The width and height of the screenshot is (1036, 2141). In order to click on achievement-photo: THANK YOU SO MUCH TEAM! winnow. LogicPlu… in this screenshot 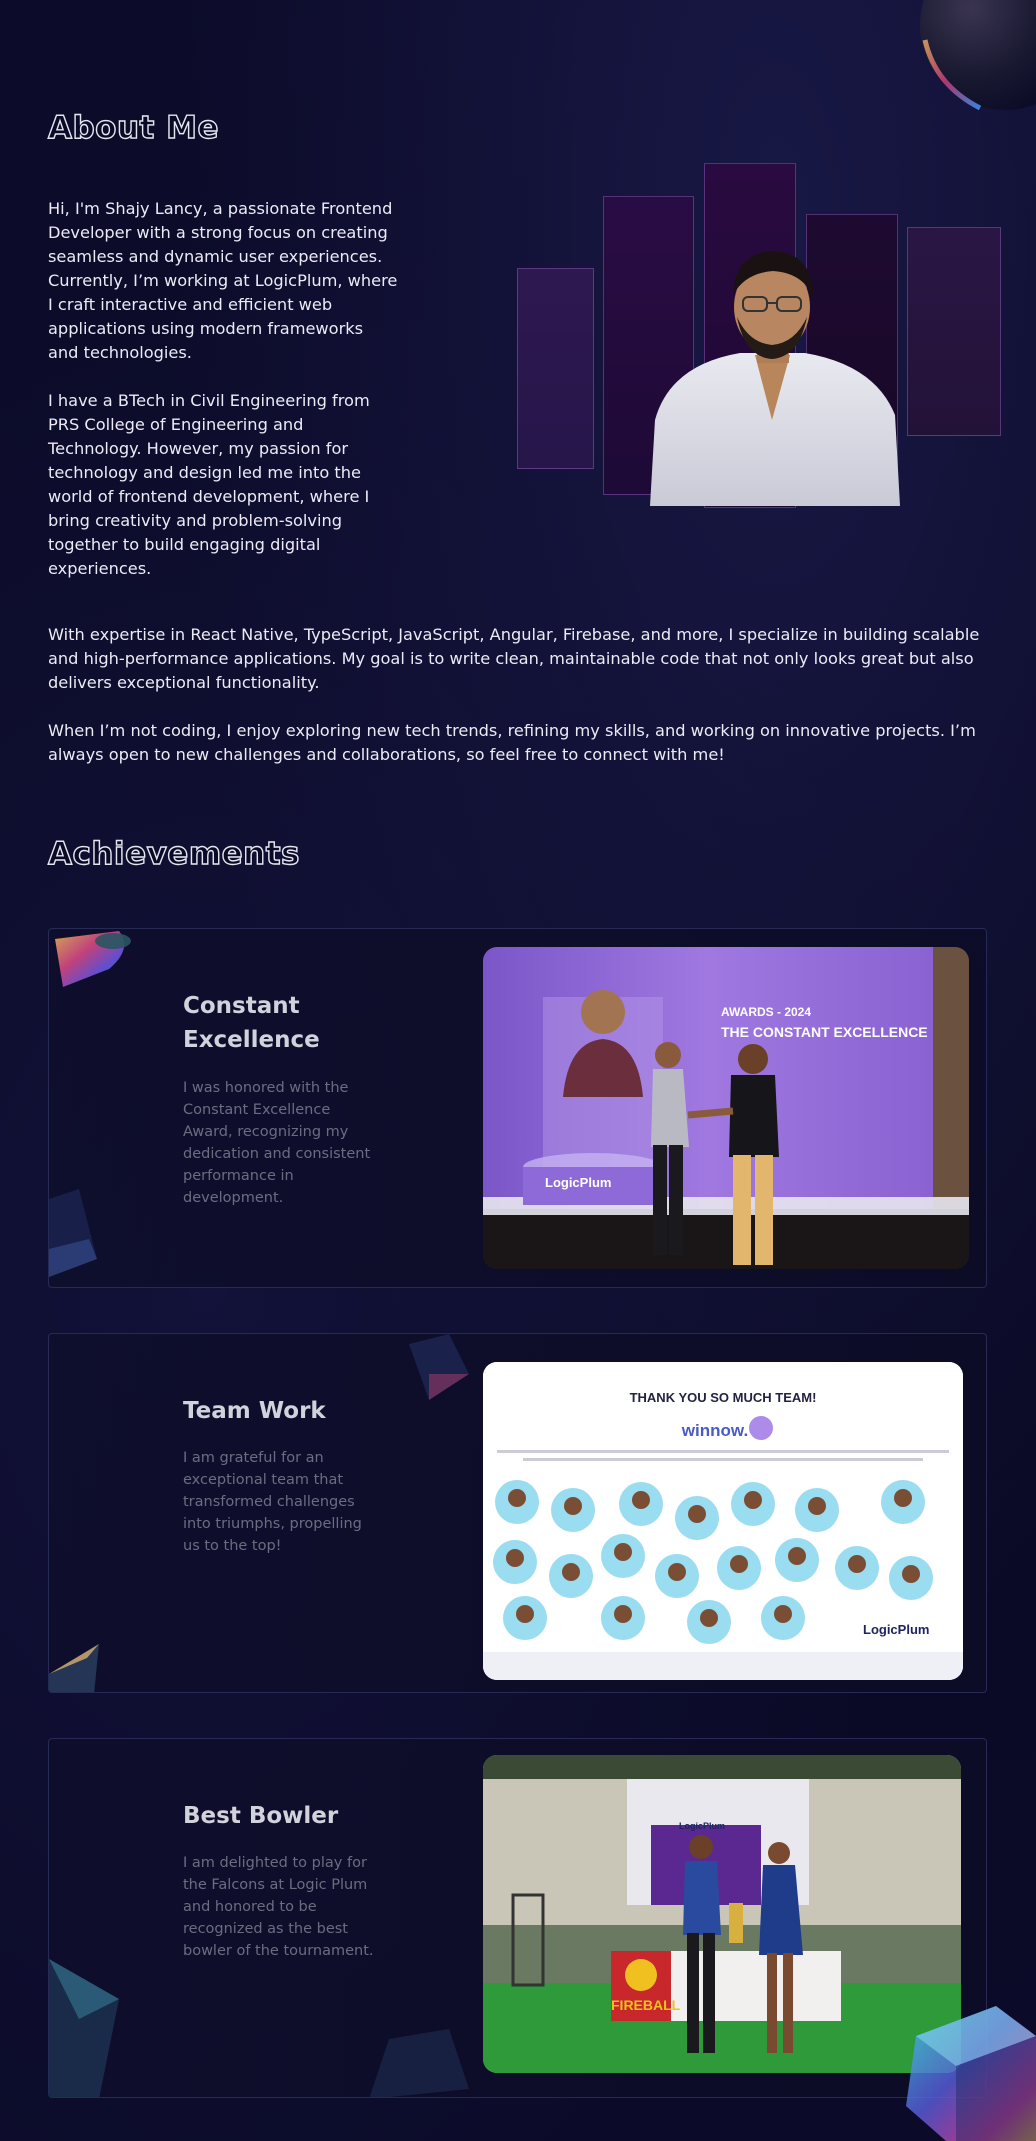, I will do `click(723, 1521)`.